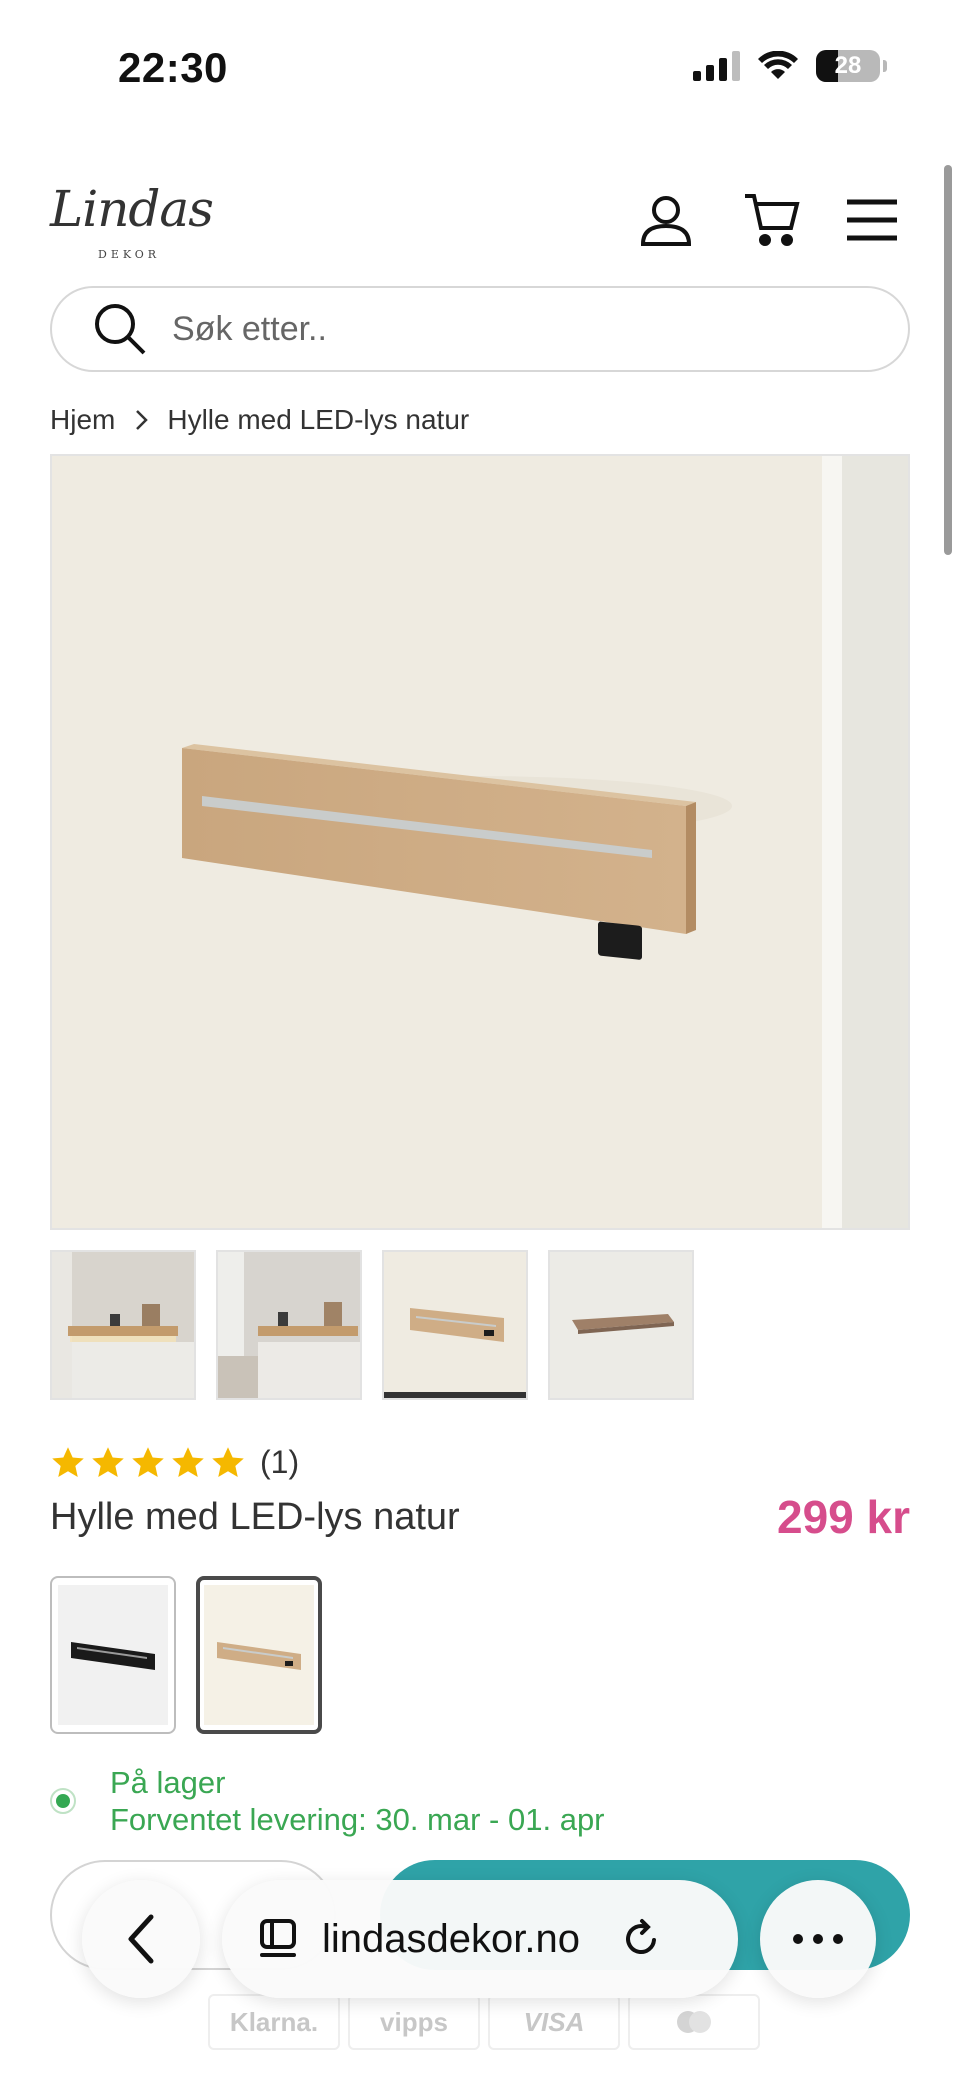  What do you see at coordinates (280, 1462) in the screenshot?
I see `rating-count: (1)` at bounding box center [280, 1462].